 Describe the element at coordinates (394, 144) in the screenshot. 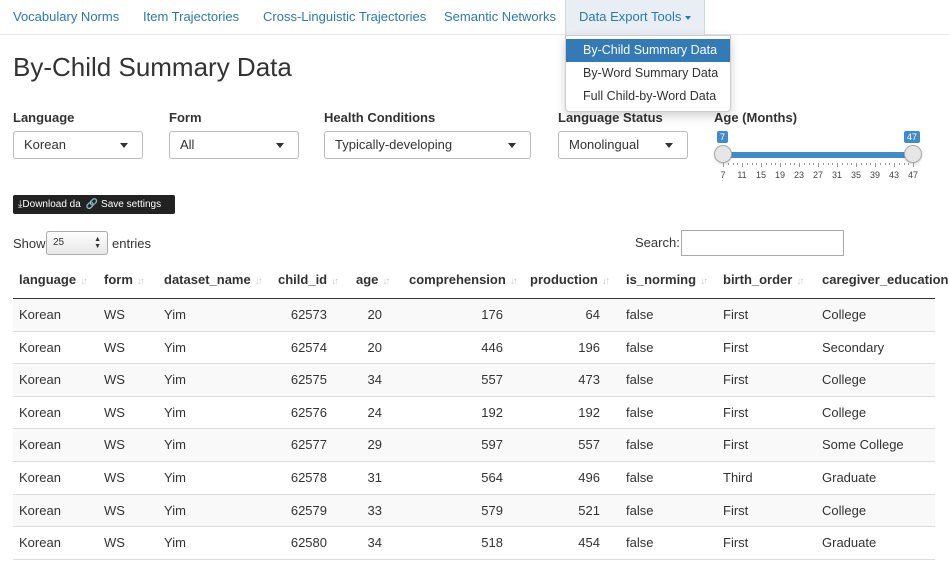

I see `health-conditions-value: Typically-developing` at that location.